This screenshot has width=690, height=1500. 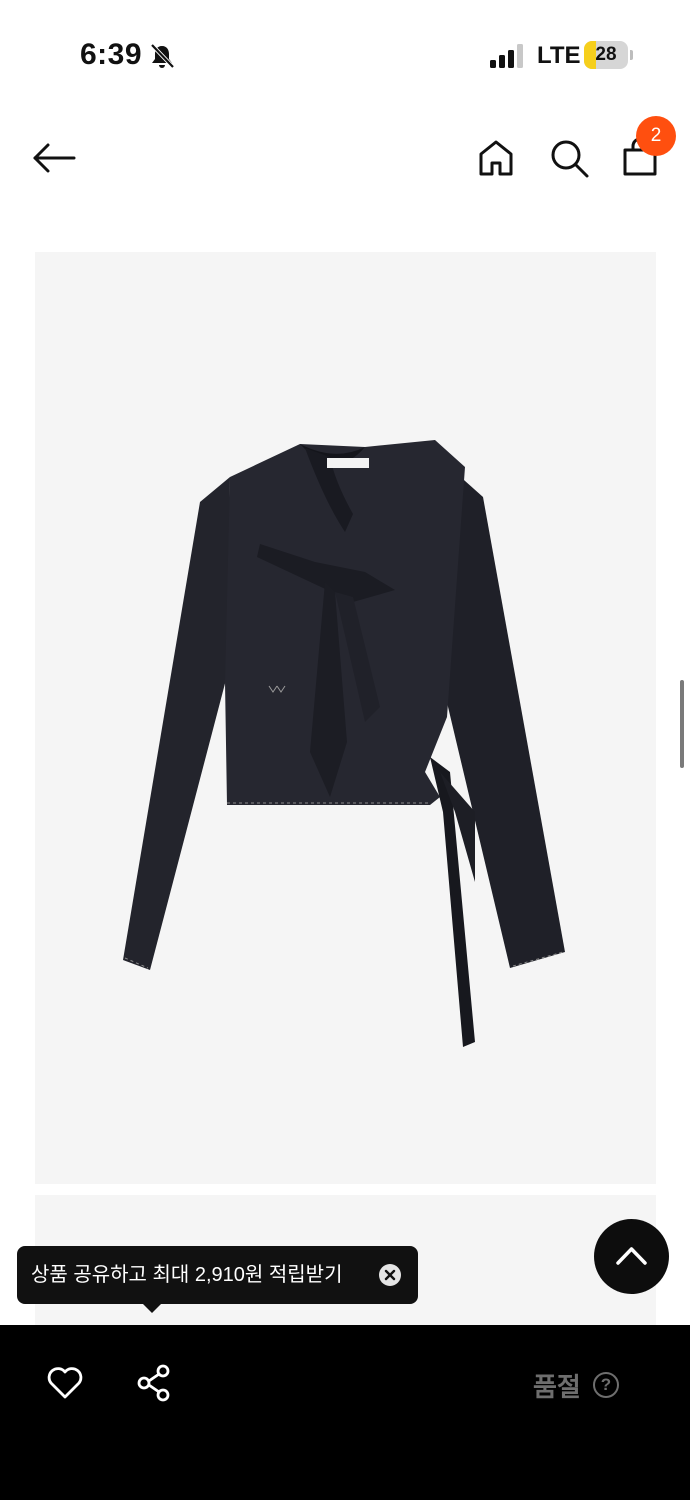 I want to click on share-reward-tooltip: 상품 공유하고 최대 2,910원 적립받기, so click(x=217, y=1275).